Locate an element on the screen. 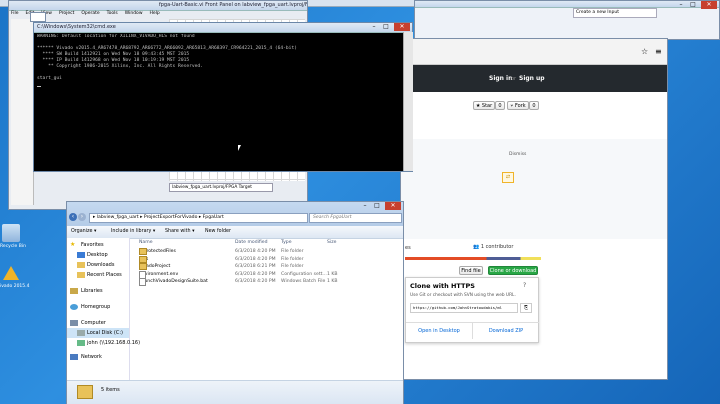 The height and width of the screenshot is (404, 720). toolbar-button: Organize ▾ is located at coordinates (83, 231).